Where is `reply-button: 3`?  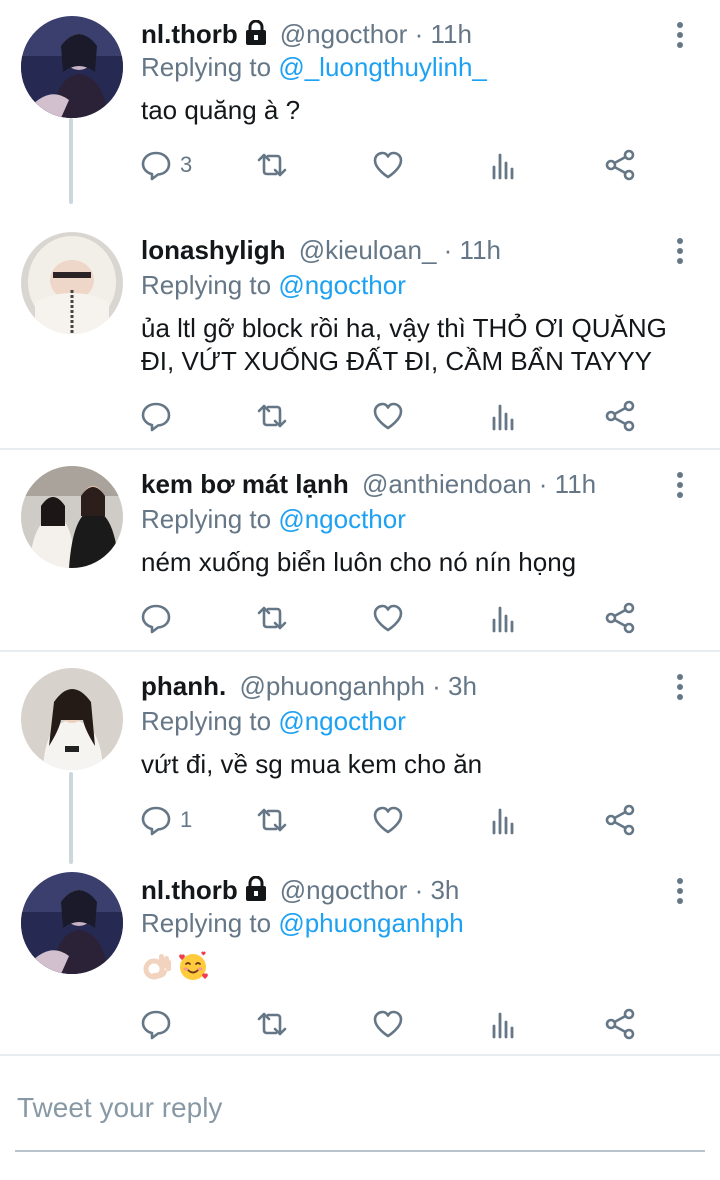 reply-button: 3 is located at coordinates (166, 165).